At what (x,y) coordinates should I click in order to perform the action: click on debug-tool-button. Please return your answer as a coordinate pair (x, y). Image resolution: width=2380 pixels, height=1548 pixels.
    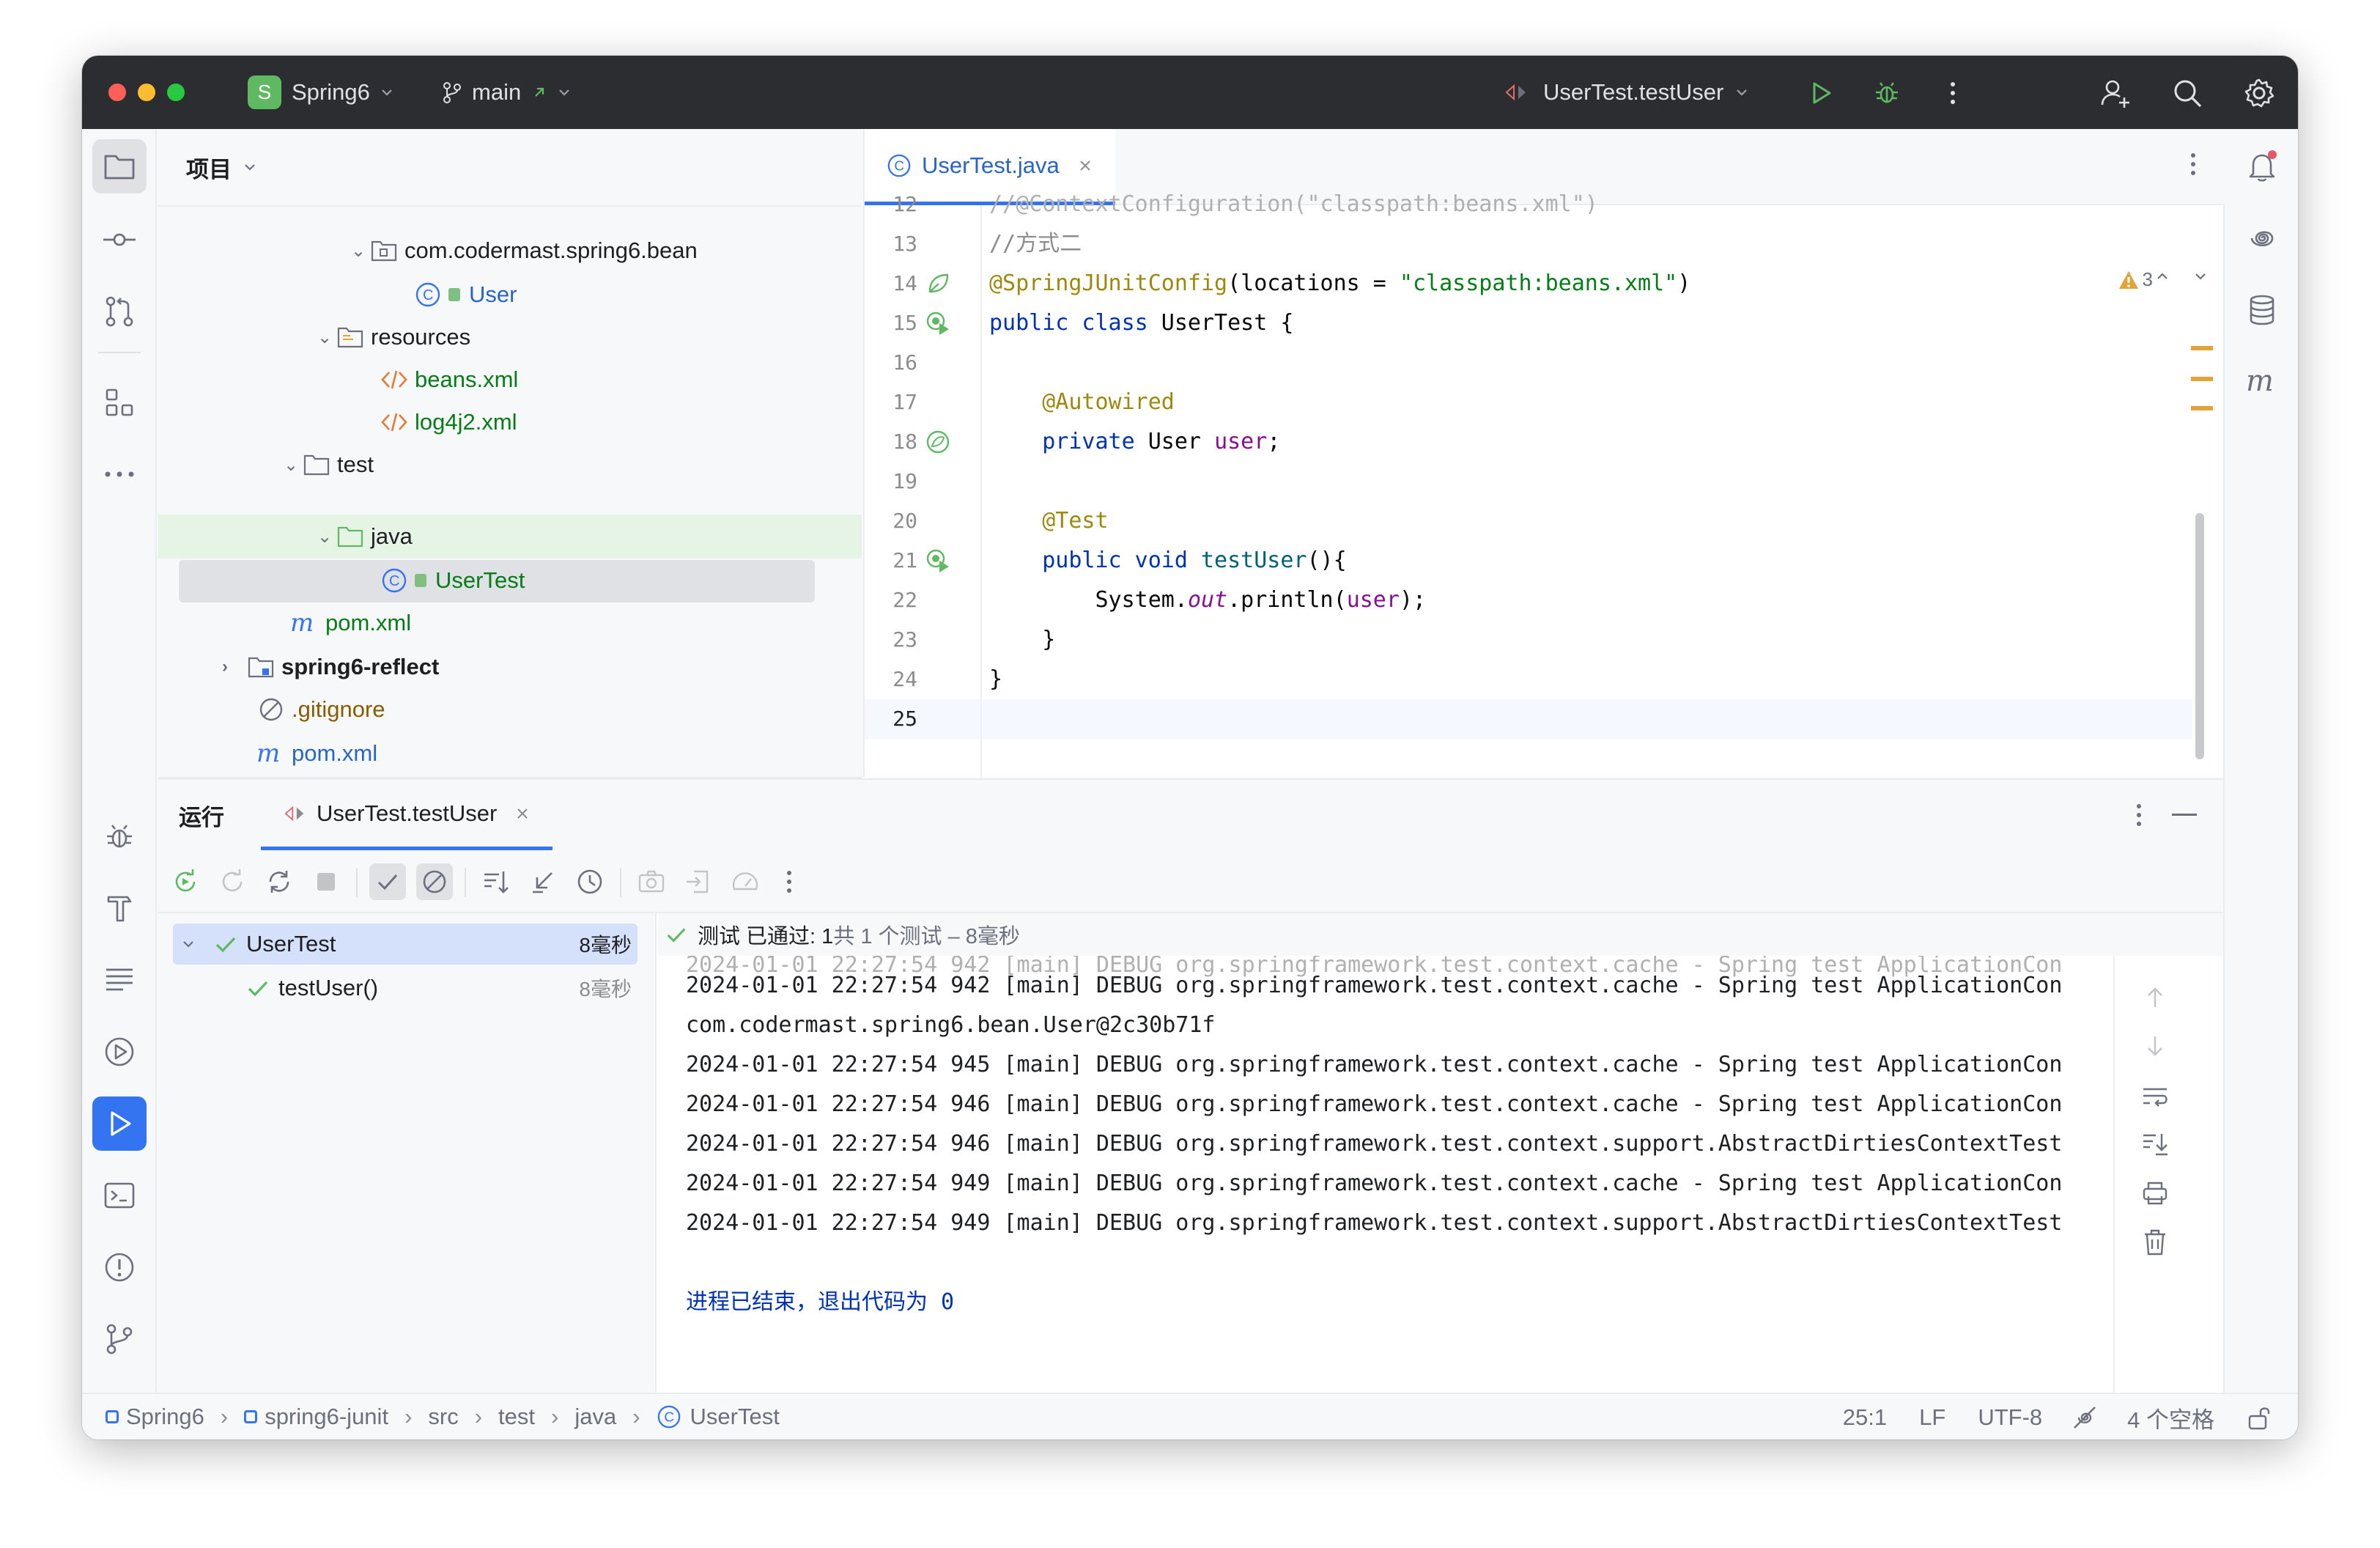
    Looking at the image, I should click on (119, 836).